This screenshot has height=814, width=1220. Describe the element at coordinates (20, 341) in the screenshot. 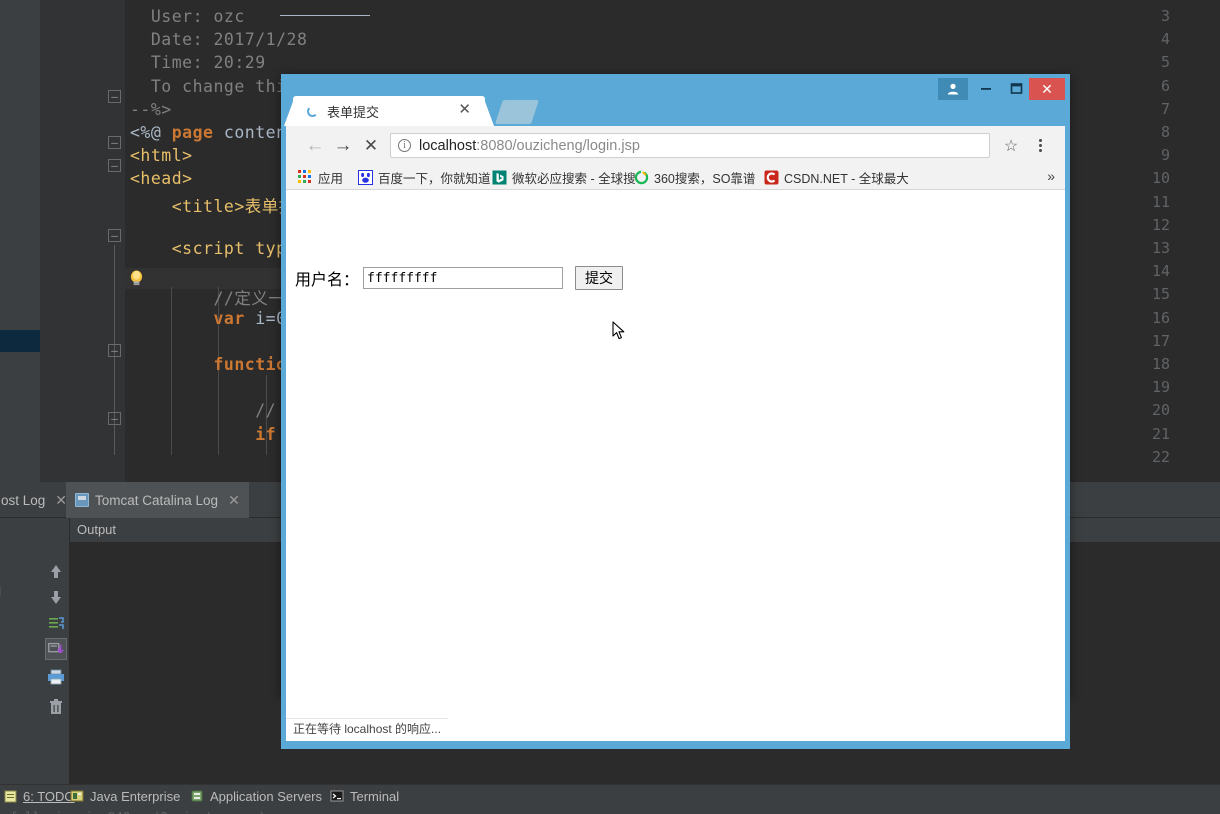

I see `project-tree-selected-row` at that location.